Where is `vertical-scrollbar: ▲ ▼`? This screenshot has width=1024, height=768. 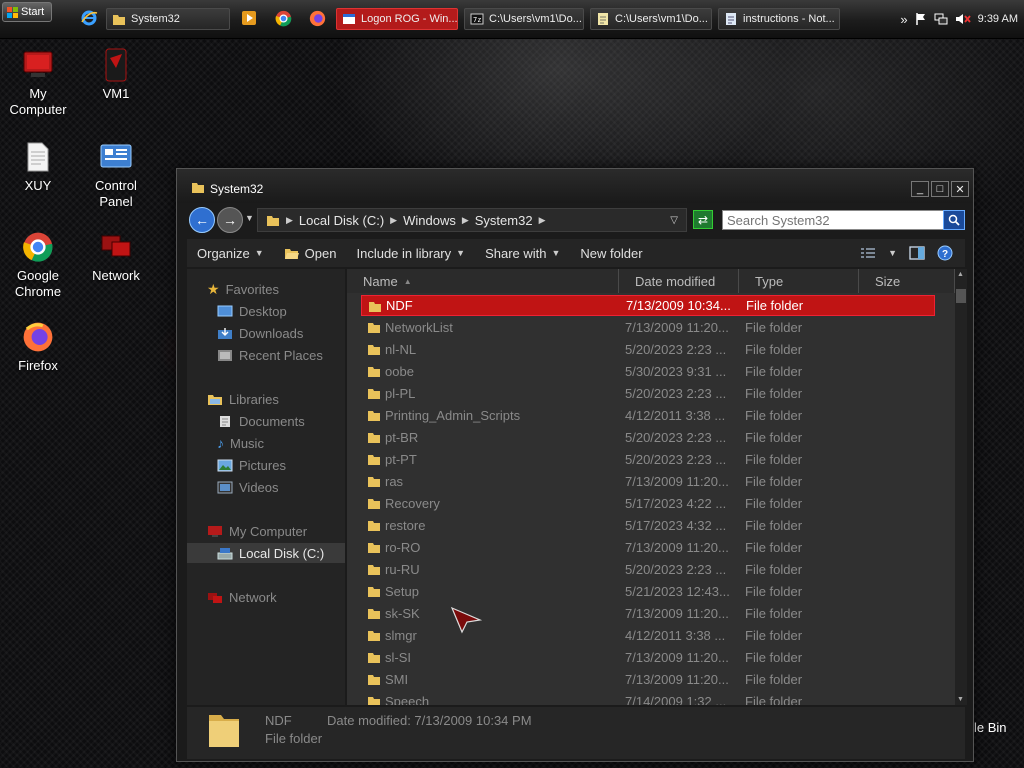 vertical-scrollbar: ▲ ▼ is located at coordinates (961, 487).